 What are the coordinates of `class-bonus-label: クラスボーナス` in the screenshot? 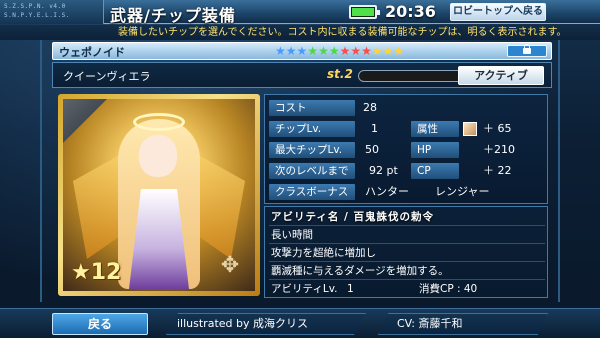 It's located at (312, 192).